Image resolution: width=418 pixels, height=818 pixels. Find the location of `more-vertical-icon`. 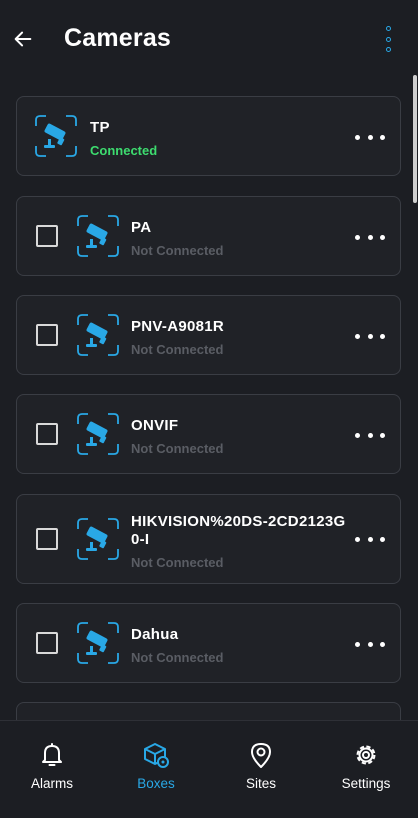

more-vertical-icon is located at coordinates (388, 39).